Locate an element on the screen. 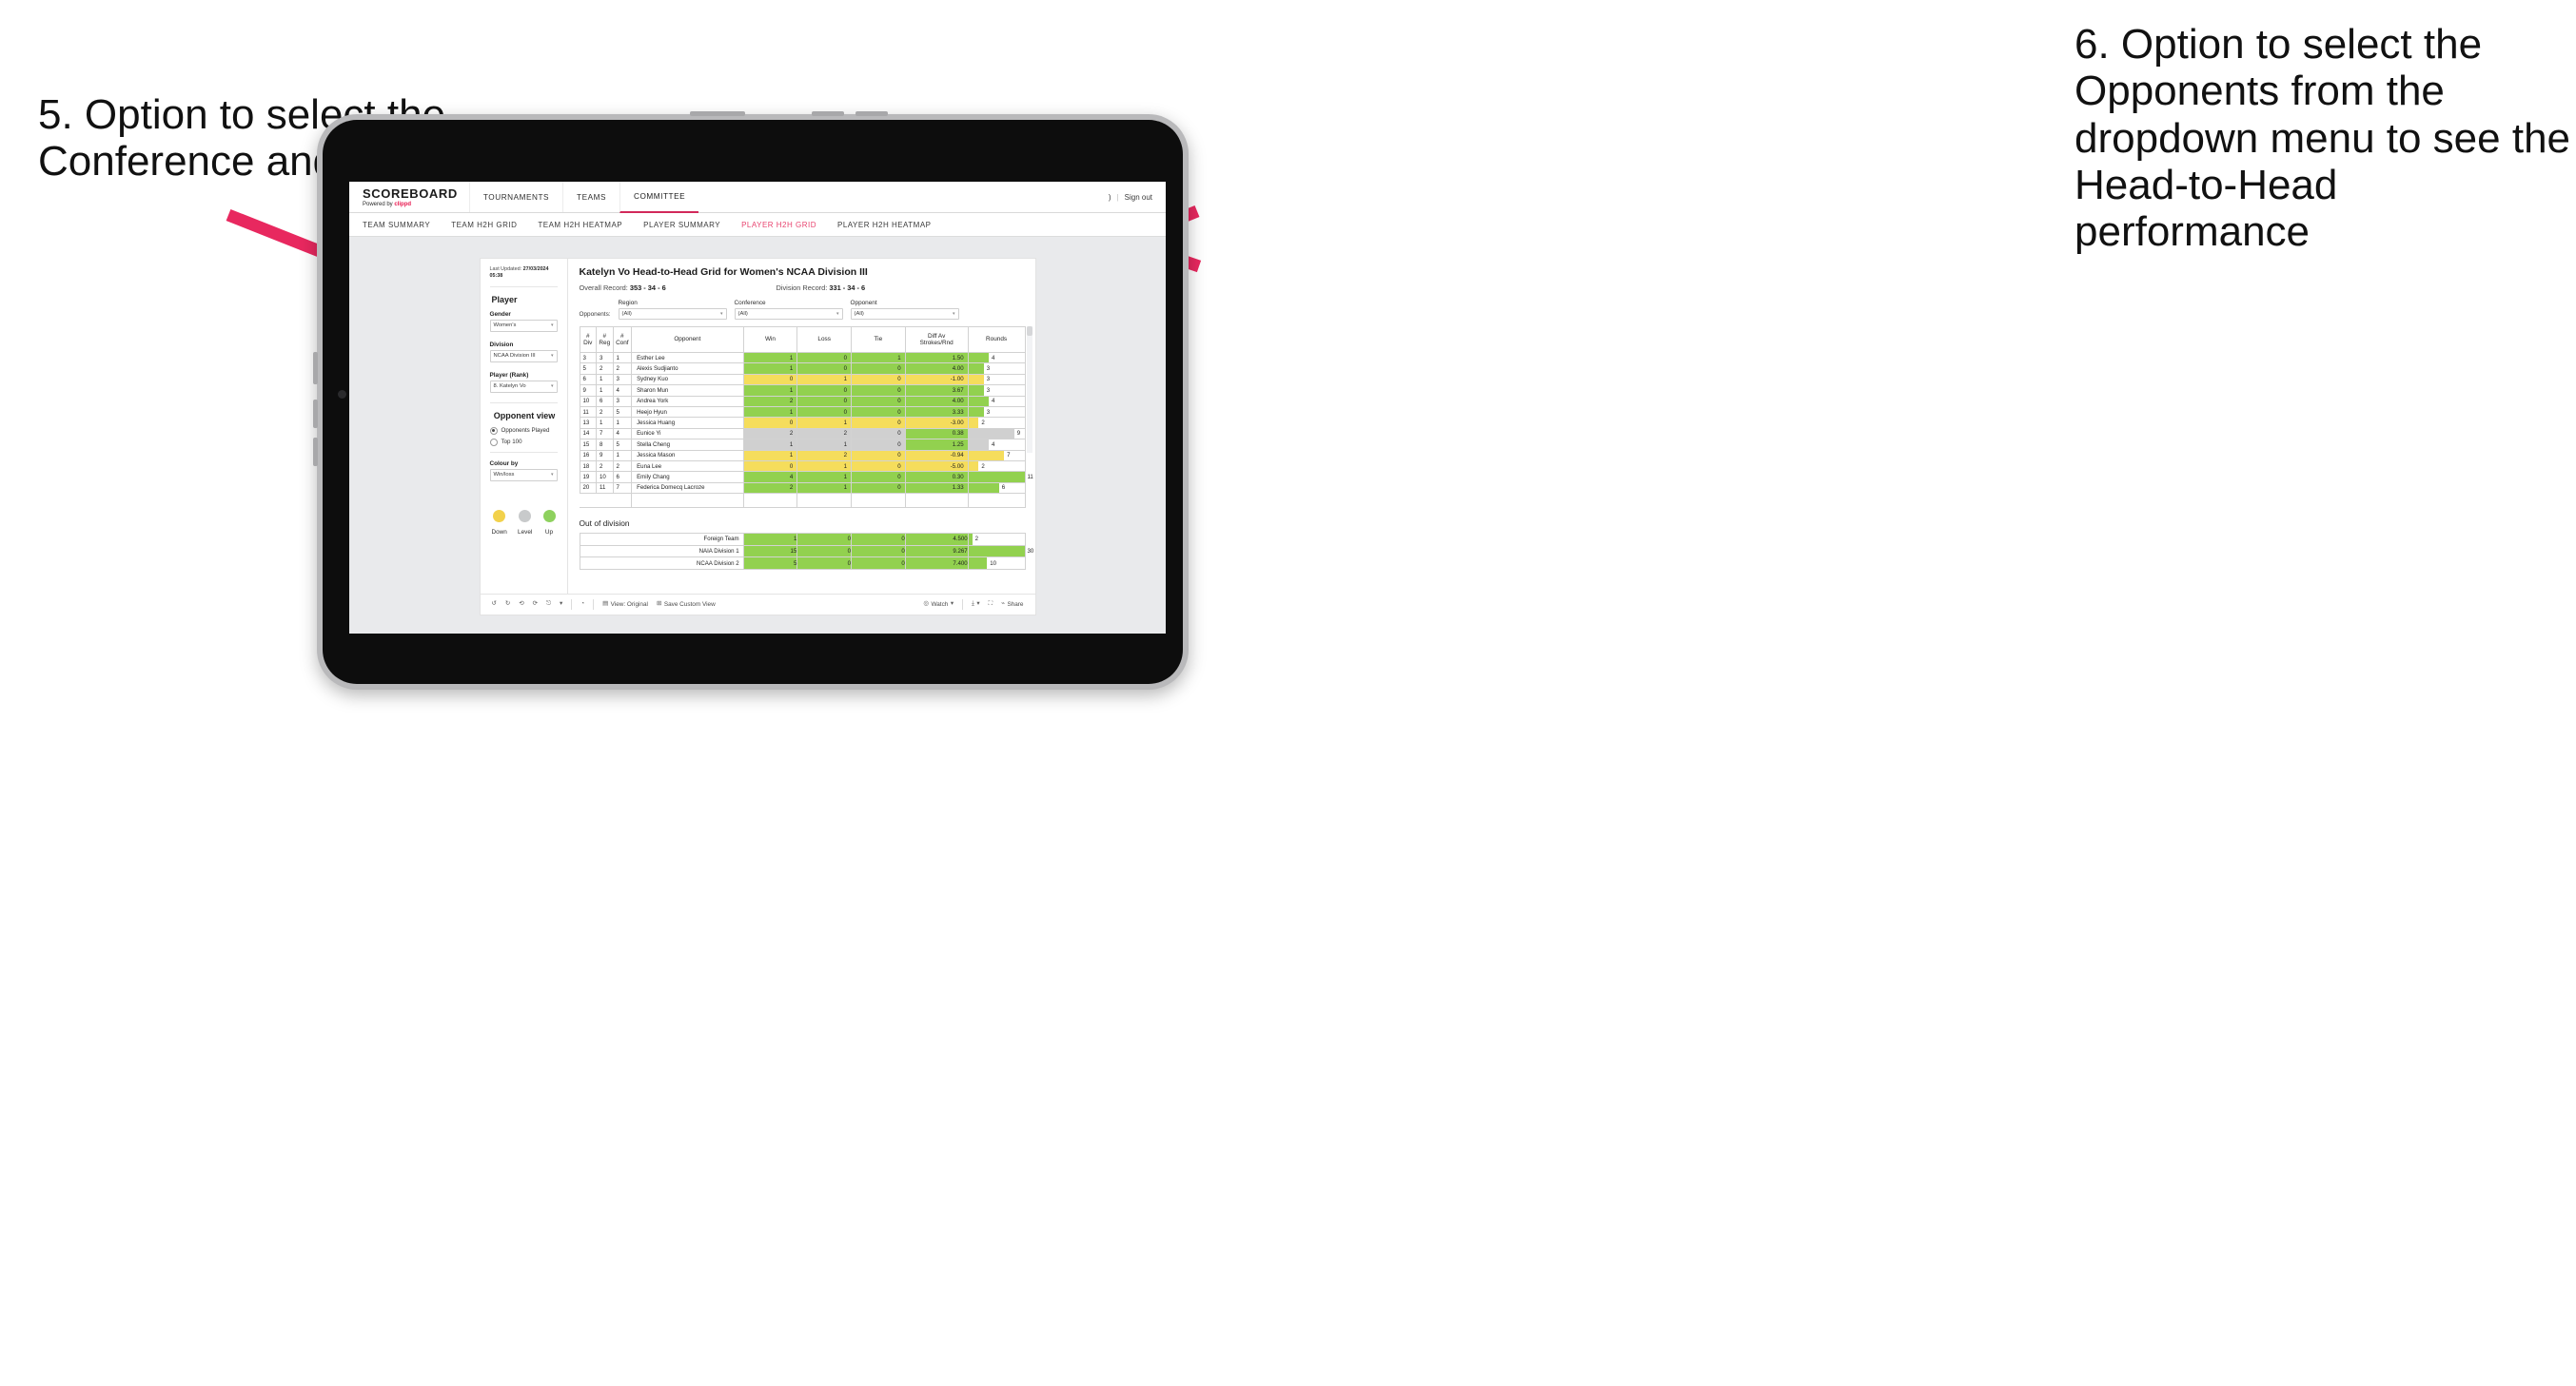 This screenshot has height=1386, width=2576. cell-opponent: NAIA Division 1 is located at coordinates (661, 551).